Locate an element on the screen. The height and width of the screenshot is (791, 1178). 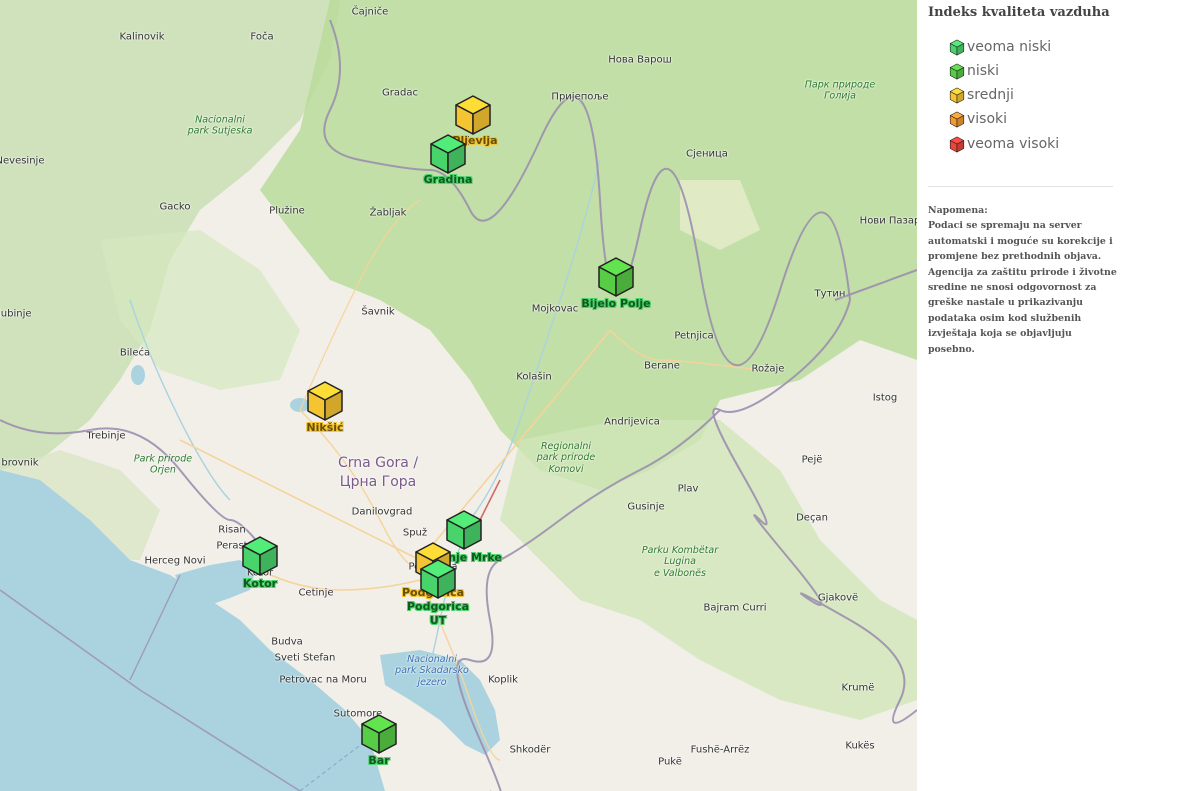
station-label-kotor: Kotor is located at coordinates (260, 584).